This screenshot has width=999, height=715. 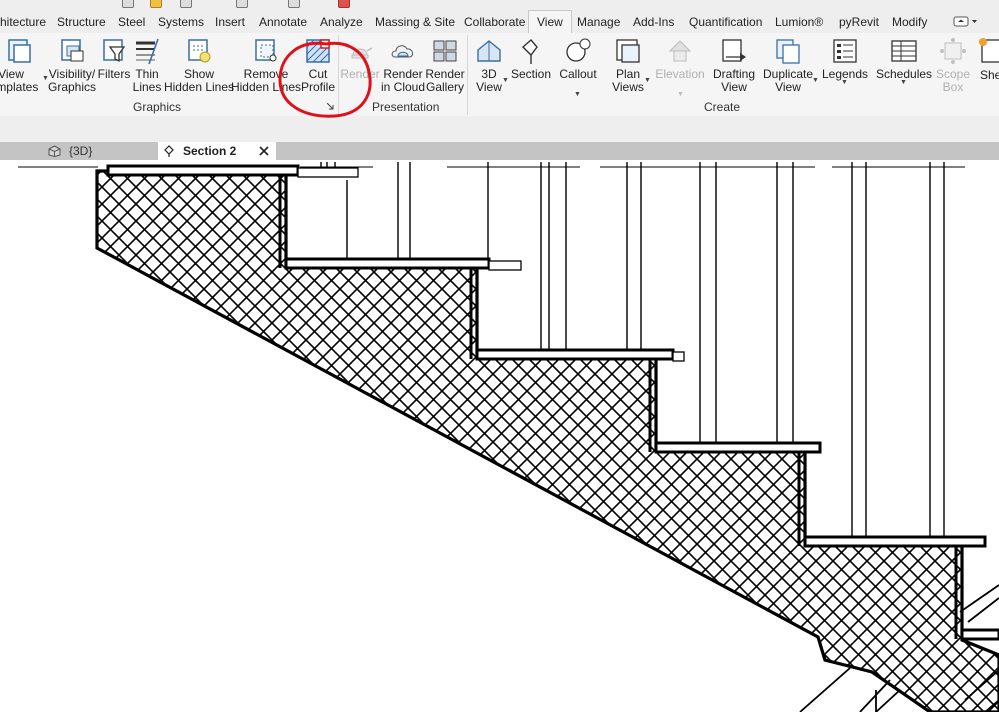 I want to click on cut-profile-button: Cut Profile, so click(x=318, y=66).